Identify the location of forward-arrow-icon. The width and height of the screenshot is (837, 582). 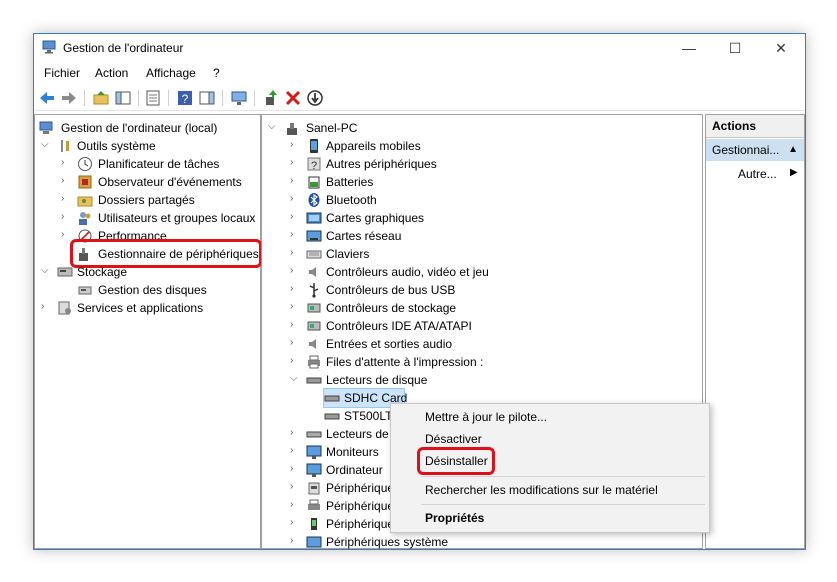
(69, 98).